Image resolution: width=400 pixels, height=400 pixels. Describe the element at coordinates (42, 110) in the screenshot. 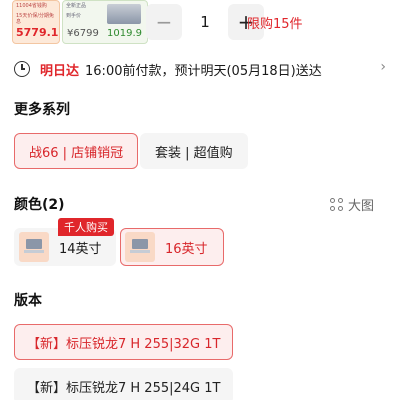

I see `series-title: 更多系列` at that location.